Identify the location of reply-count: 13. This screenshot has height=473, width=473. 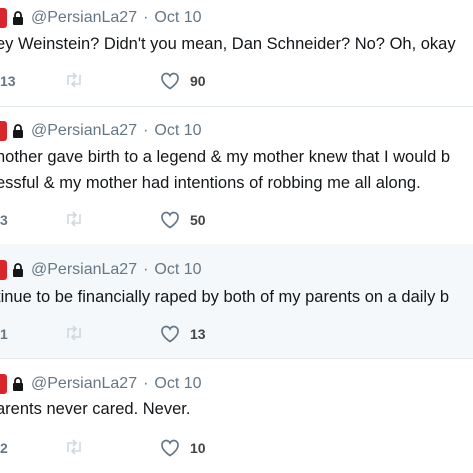
(8, 81).